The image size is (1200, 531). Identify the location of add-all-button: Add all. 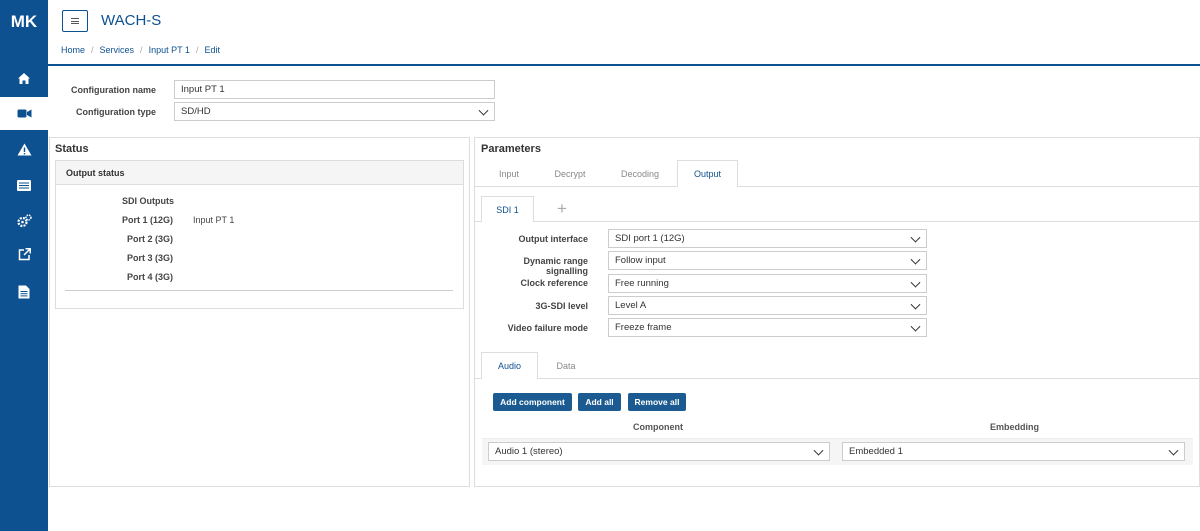
(599, 402).